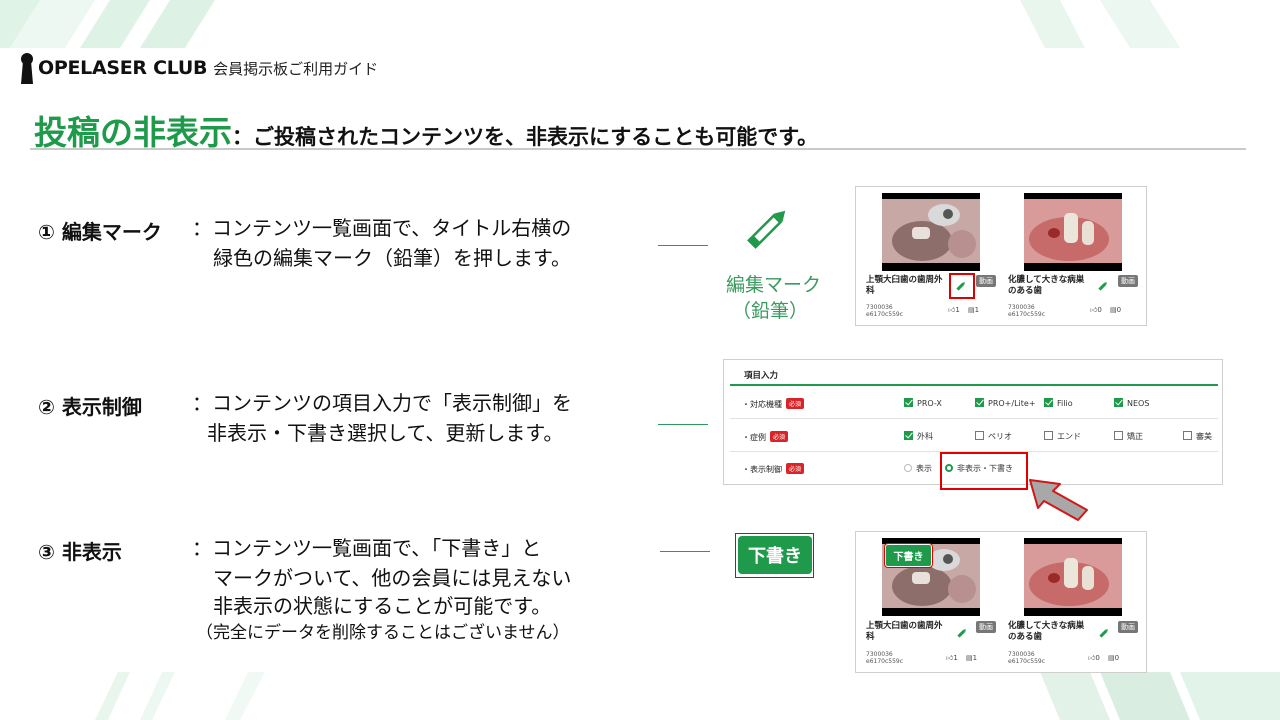  I want to click on step-3-desc-line-3: 非表示の状態にすることが可能です。, so click(382, 606).